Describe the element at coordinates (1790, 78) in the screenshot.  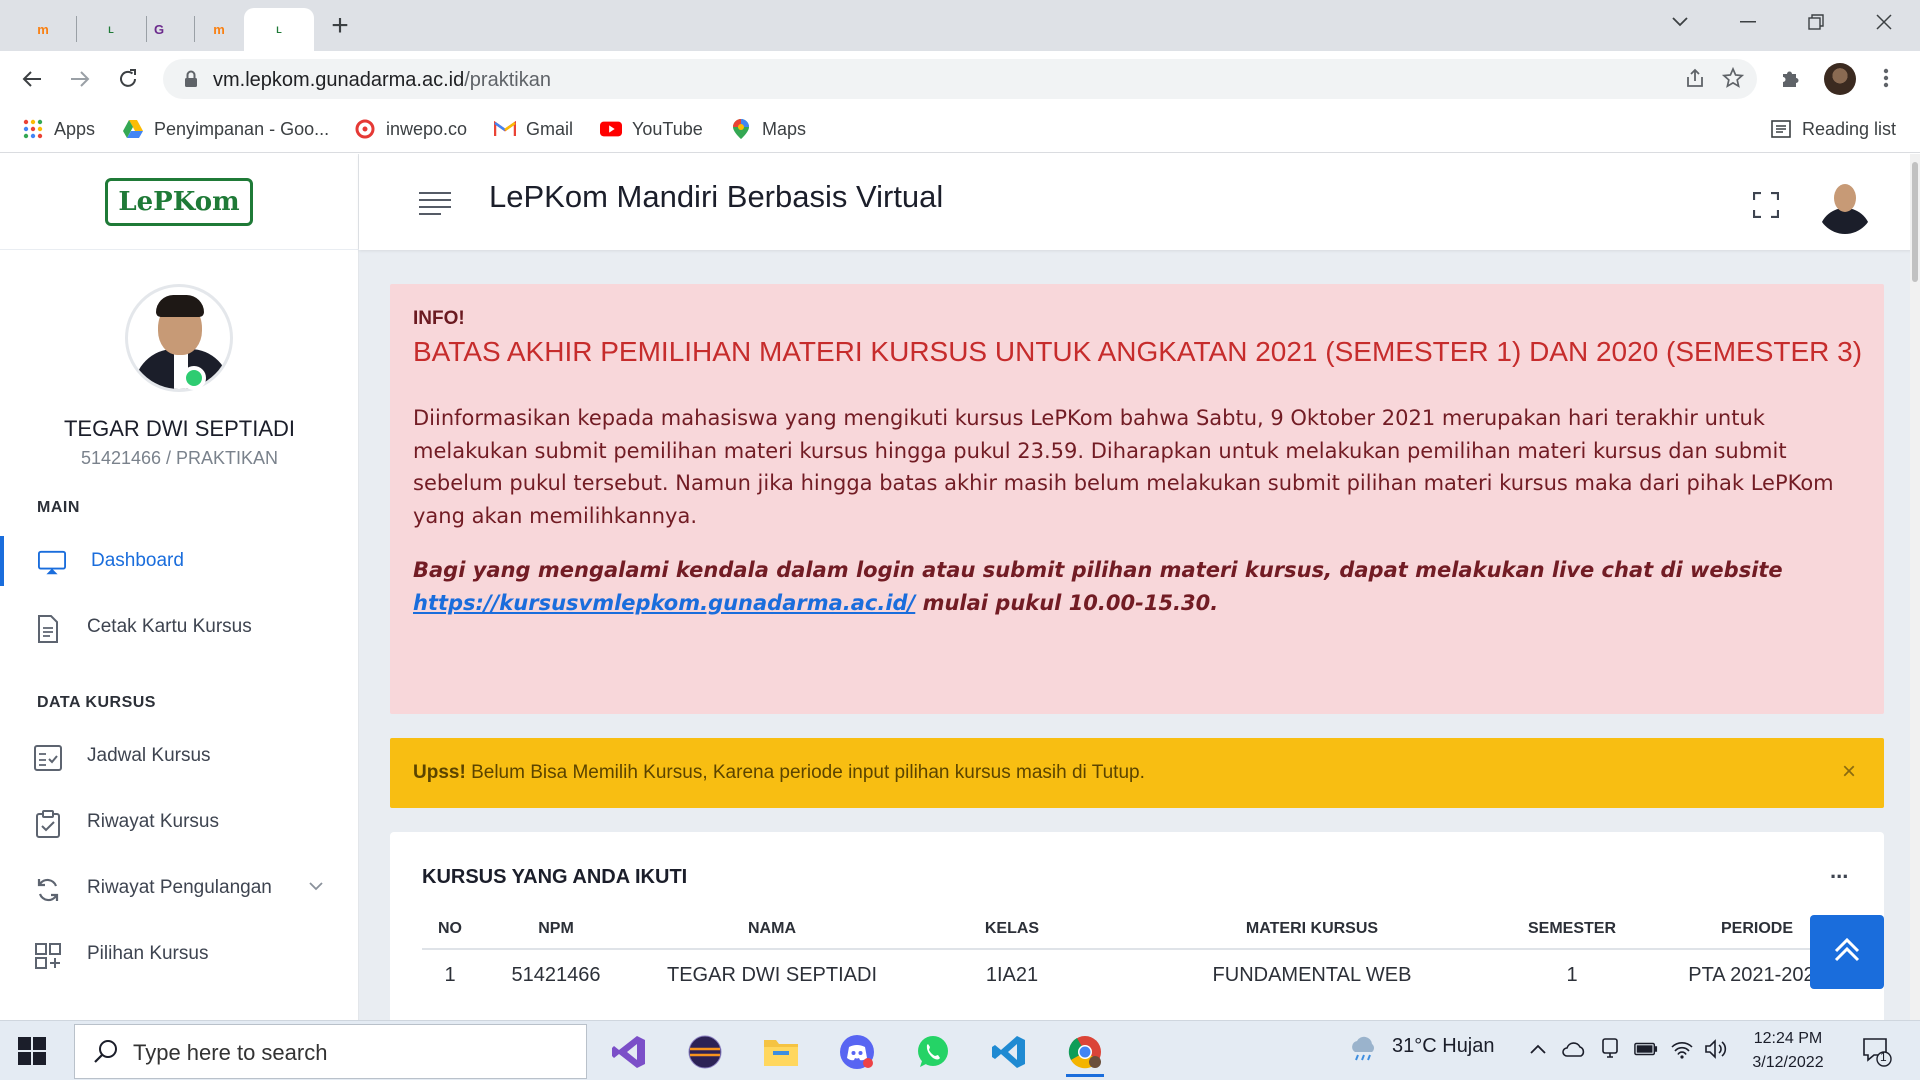
I see `extensions-puzzle-icon` at that location.